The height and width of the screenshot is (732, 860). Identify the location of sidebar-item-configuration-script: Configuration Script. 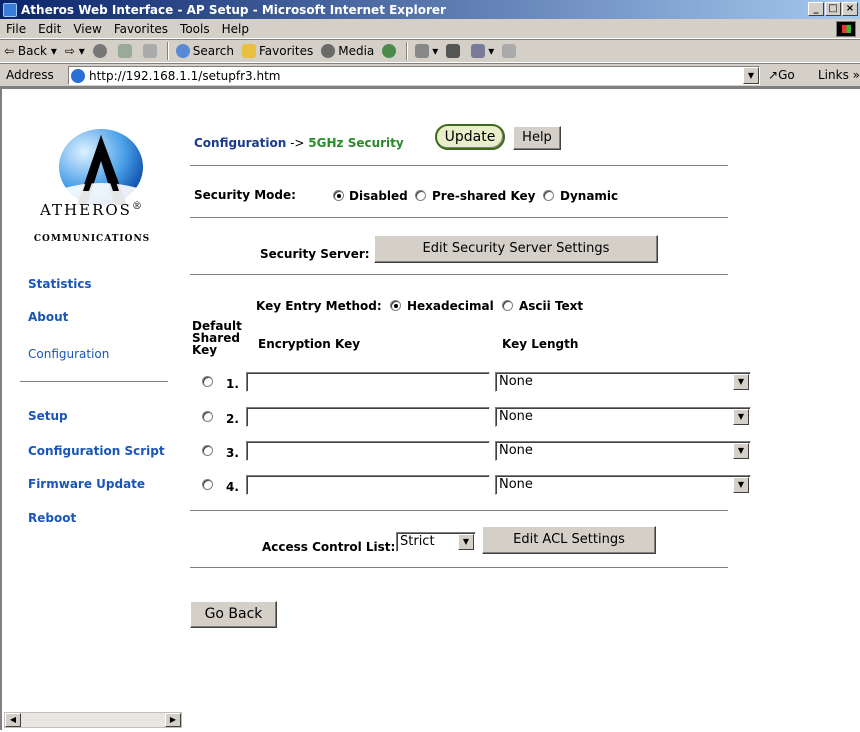
(96, 451).